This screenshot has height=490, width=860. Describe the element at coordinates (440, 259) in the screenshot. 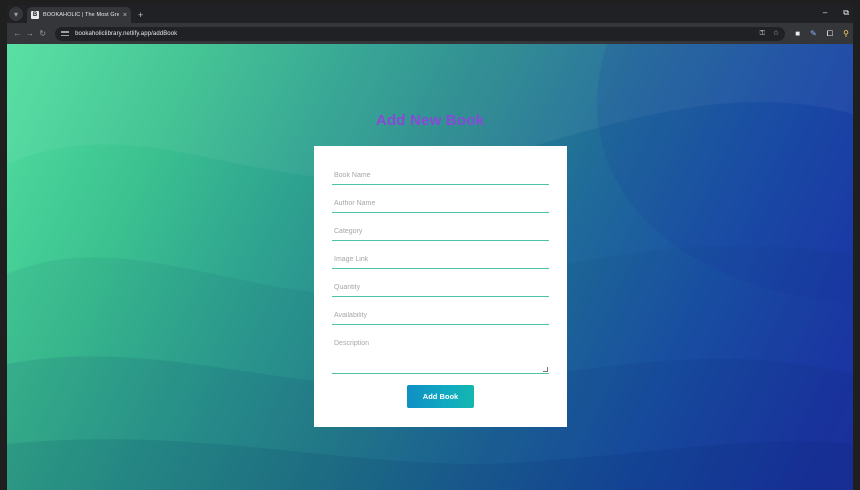

I see `image-link-input` at that location.